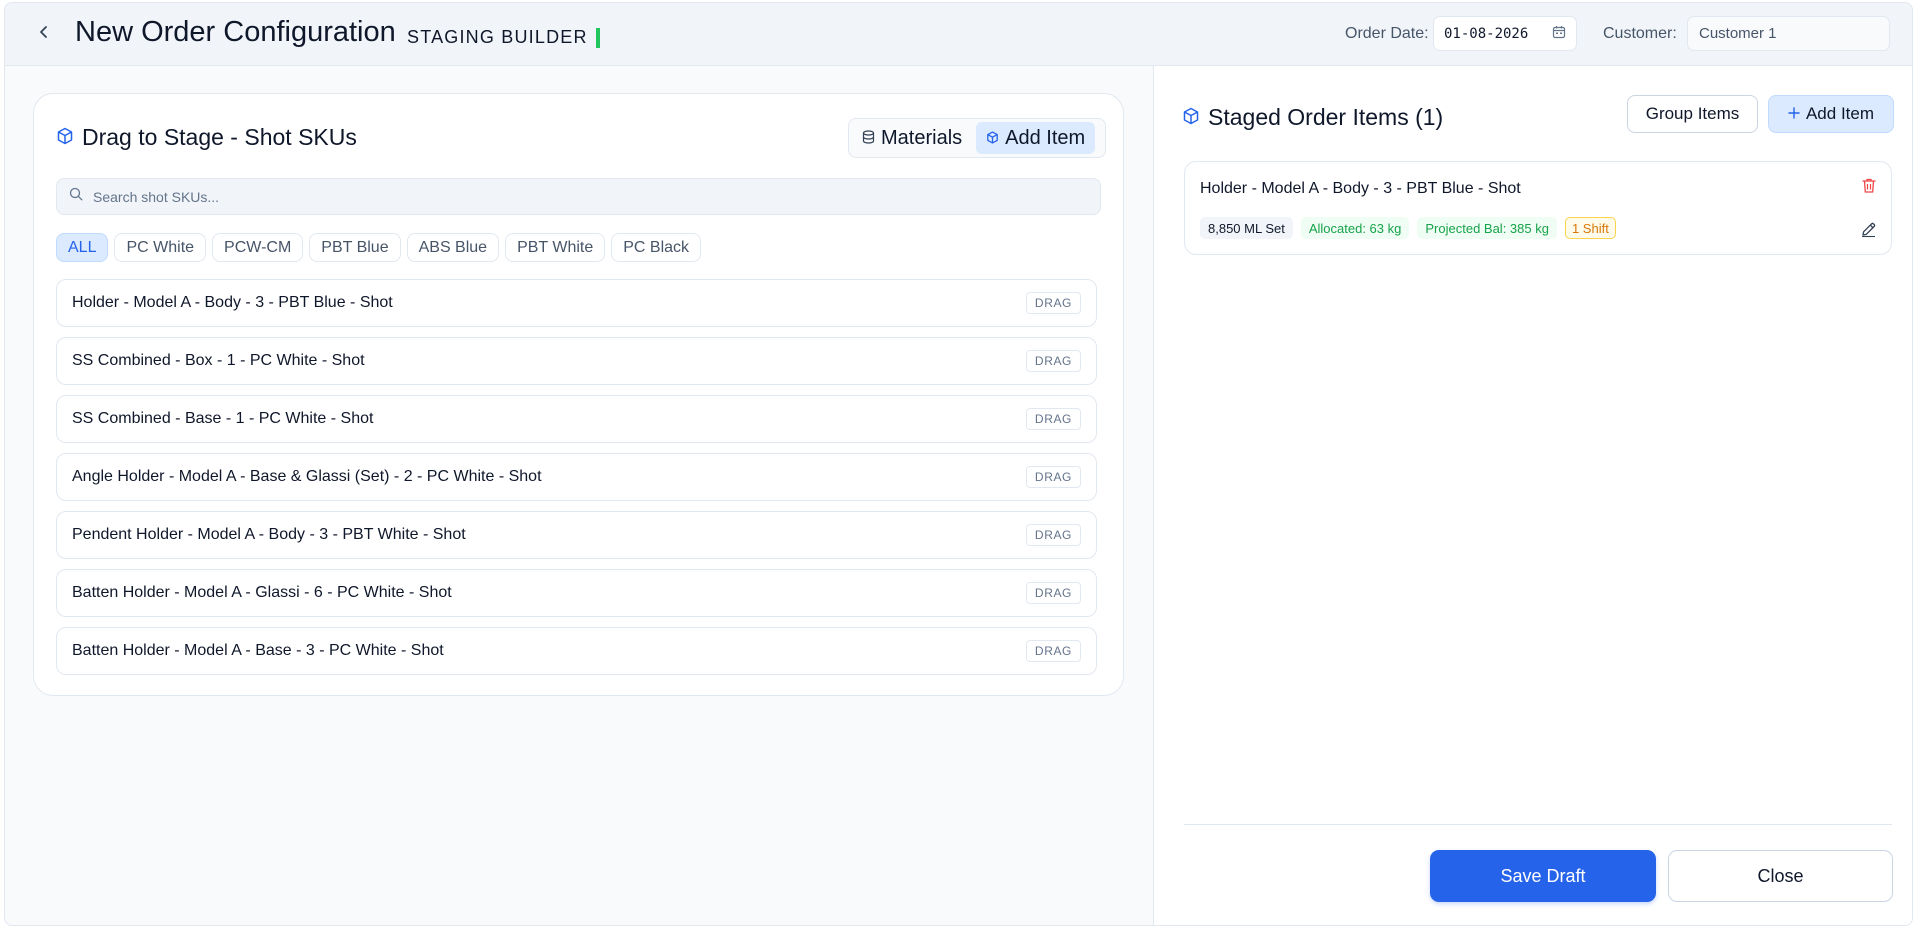 The width and height of the screenshot is (1917, 928). What do you see at coordinates (219, 137) in the screenshot?
I see `sku-panel-title: Drag to Stage - Shot SKUs` at bounding box center [219, 137].